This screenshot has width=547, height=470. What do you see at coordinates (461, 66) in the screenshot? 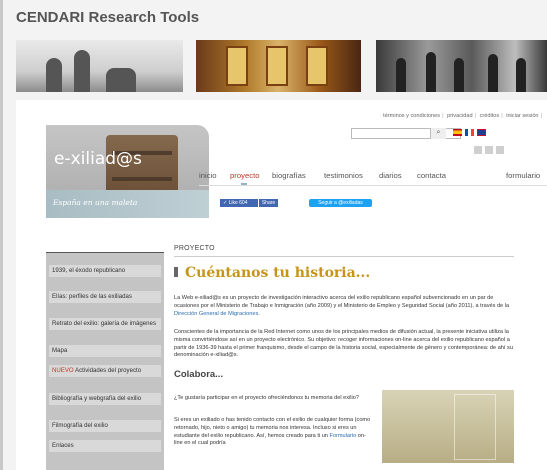
I see `banner-image-soldiers` at bounding box center [461, 66].